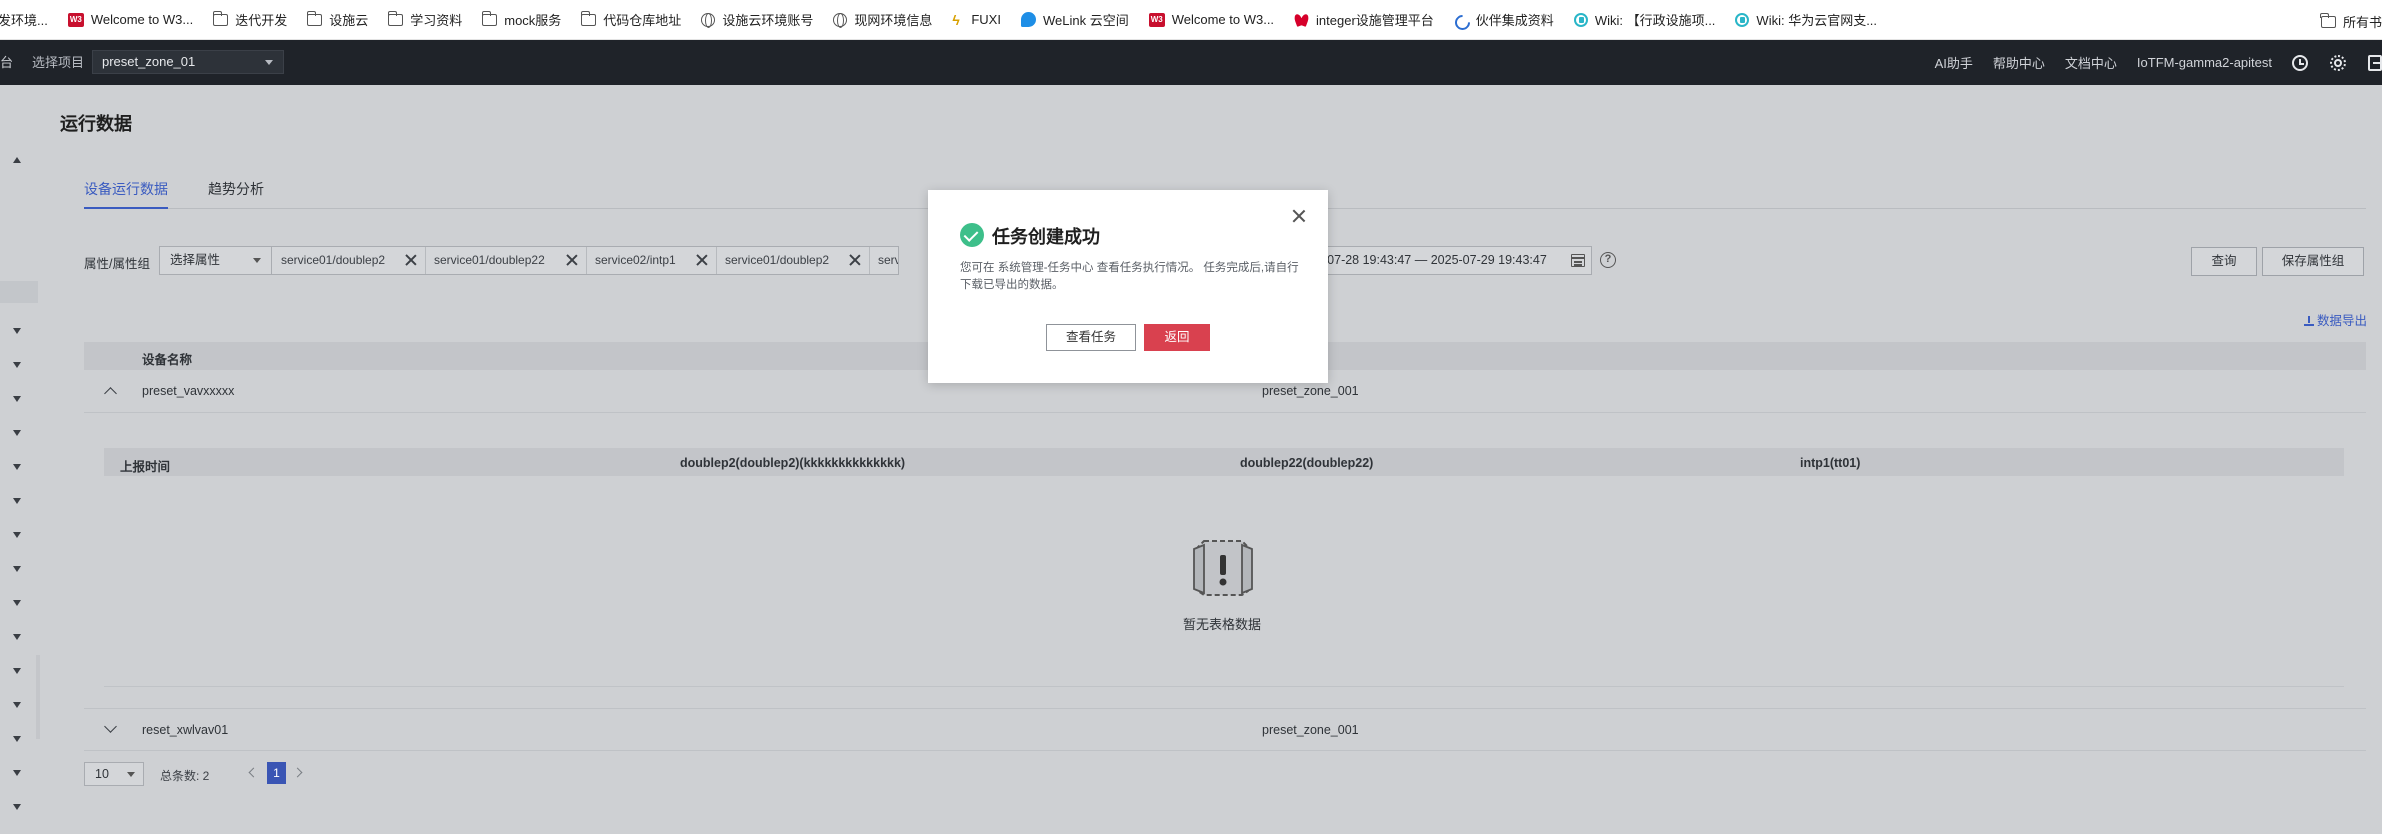  What do you see at coordinates (1085, 20) in the screenshot?
I see `bookmark-label: WeLink 云空间` at bounding box center [1085, 20].